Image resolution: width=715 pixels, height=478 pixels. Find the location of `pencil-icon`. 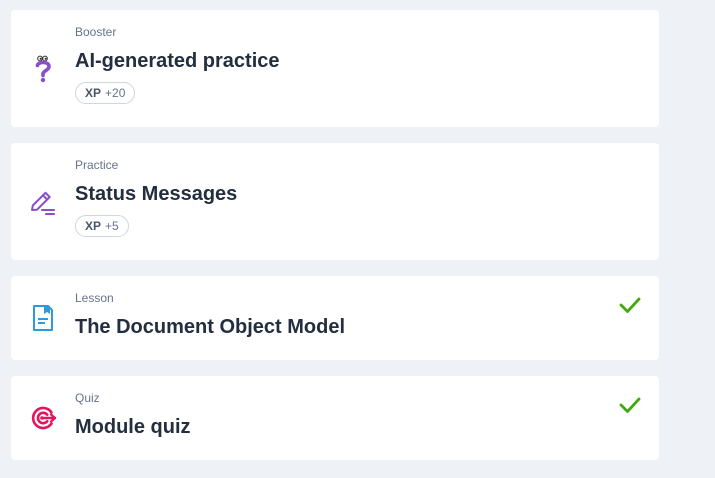

pencil-icon is located at coordinates (43, 202).